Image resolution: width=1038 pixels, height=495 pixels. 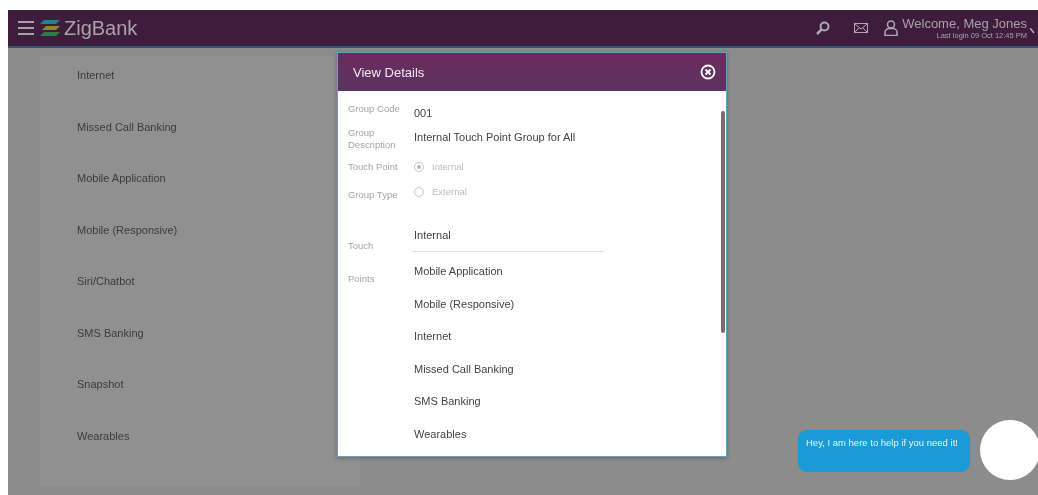 I want to click on field-label: Group Code, so click(x=374, y=109).